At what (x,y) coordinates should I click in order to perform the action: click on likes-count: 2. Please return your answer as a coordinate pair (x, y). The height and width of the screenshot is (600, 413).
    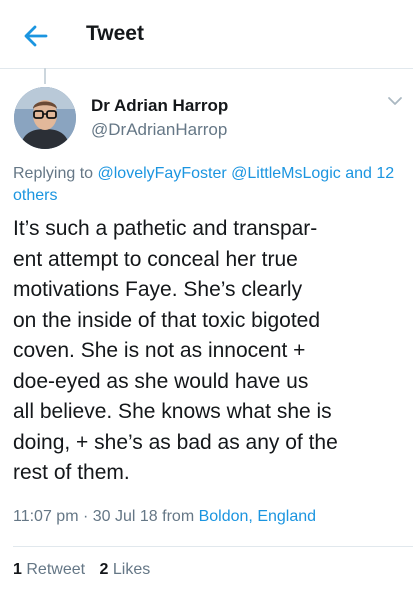
    Looking at the image, I should click on (104, 569).